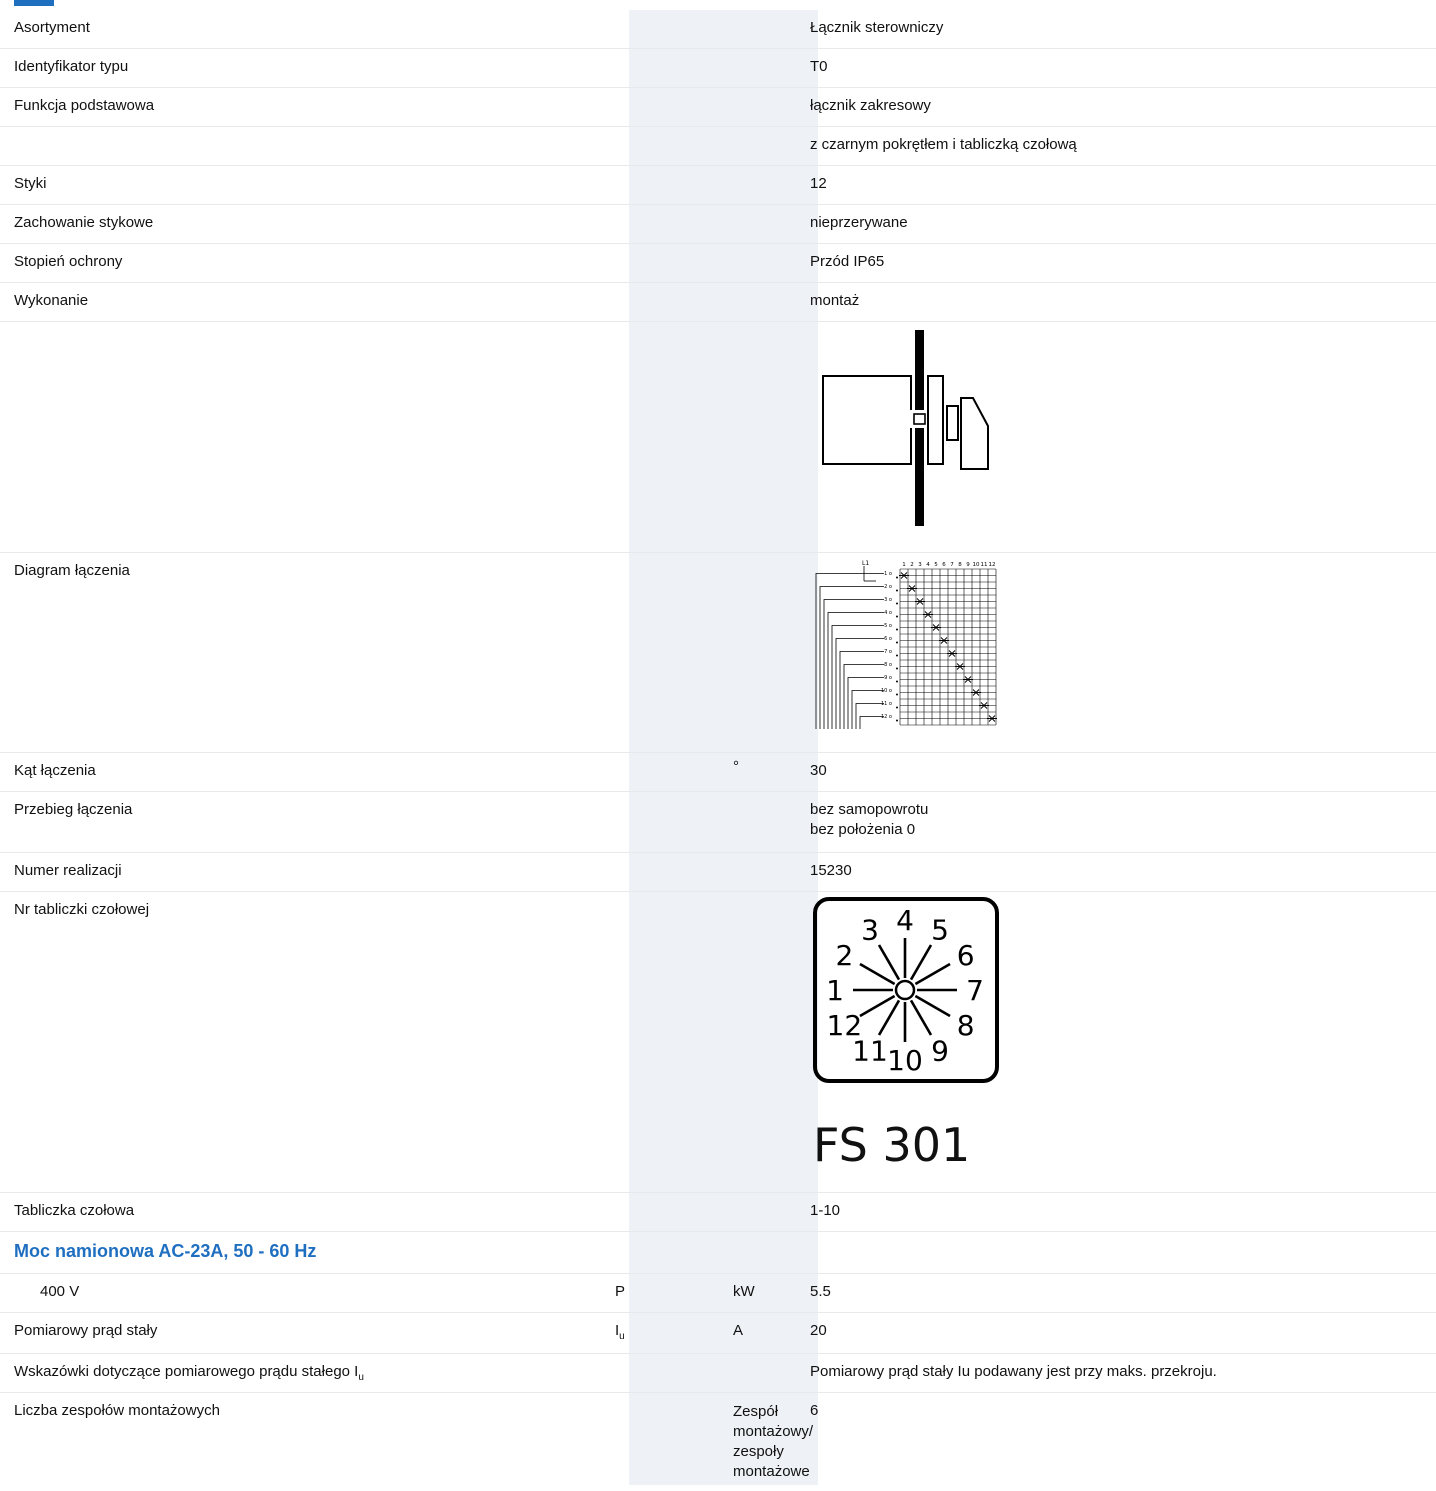 The width and height of the screenshot is (1436, 1491). Describe the element at coordinates (307, 1042) in the screenshot. I see `row-label: Nr tabliczki czołowej` at that location.